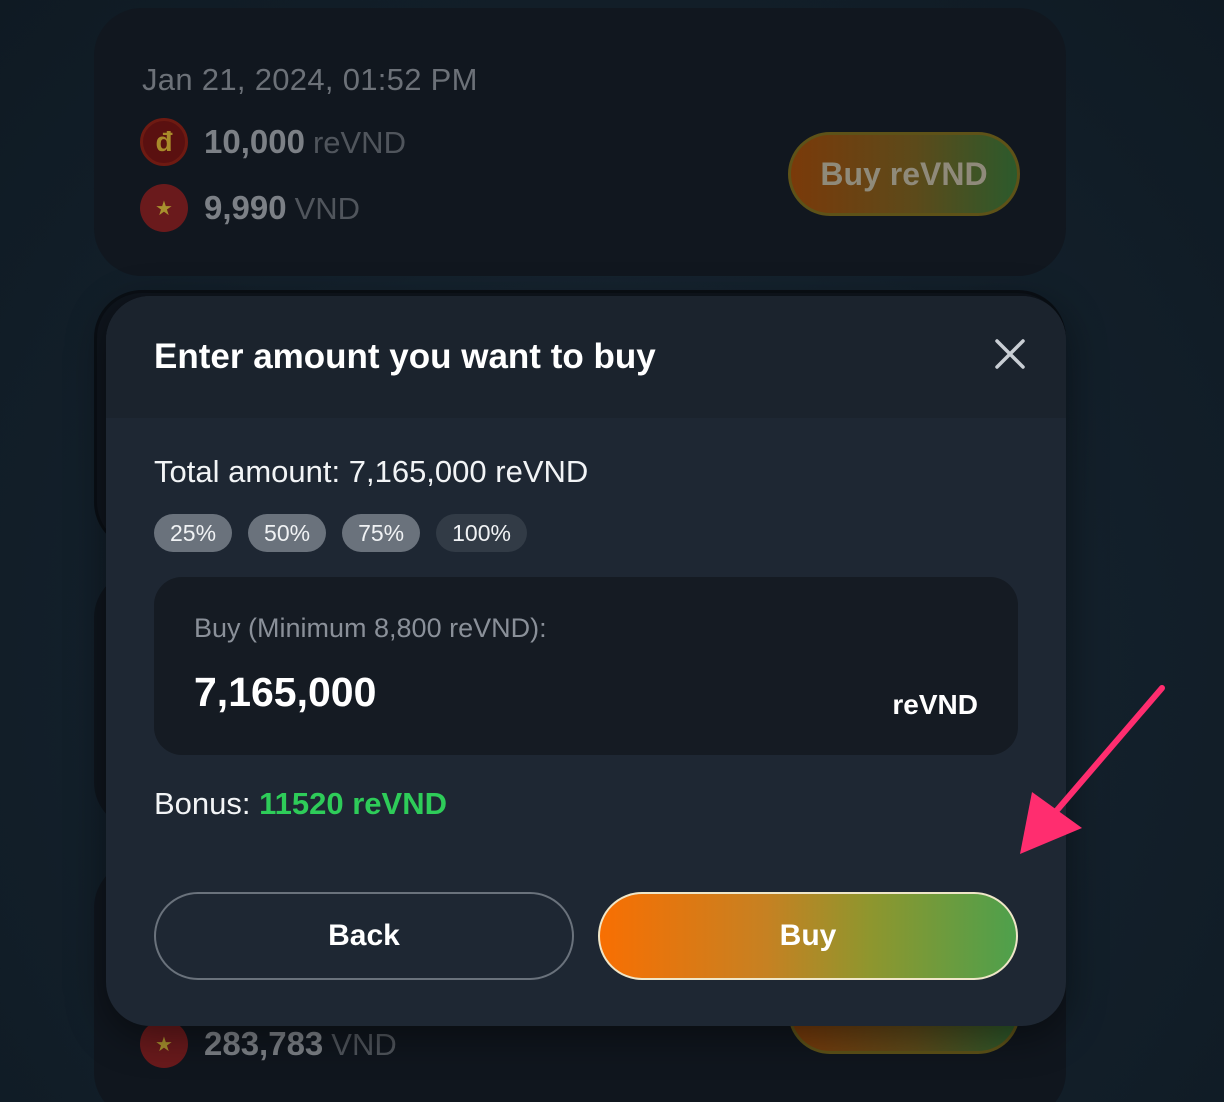  I want to click on bonus-line: Bonus: 11520 reVND, so click(300, 804).